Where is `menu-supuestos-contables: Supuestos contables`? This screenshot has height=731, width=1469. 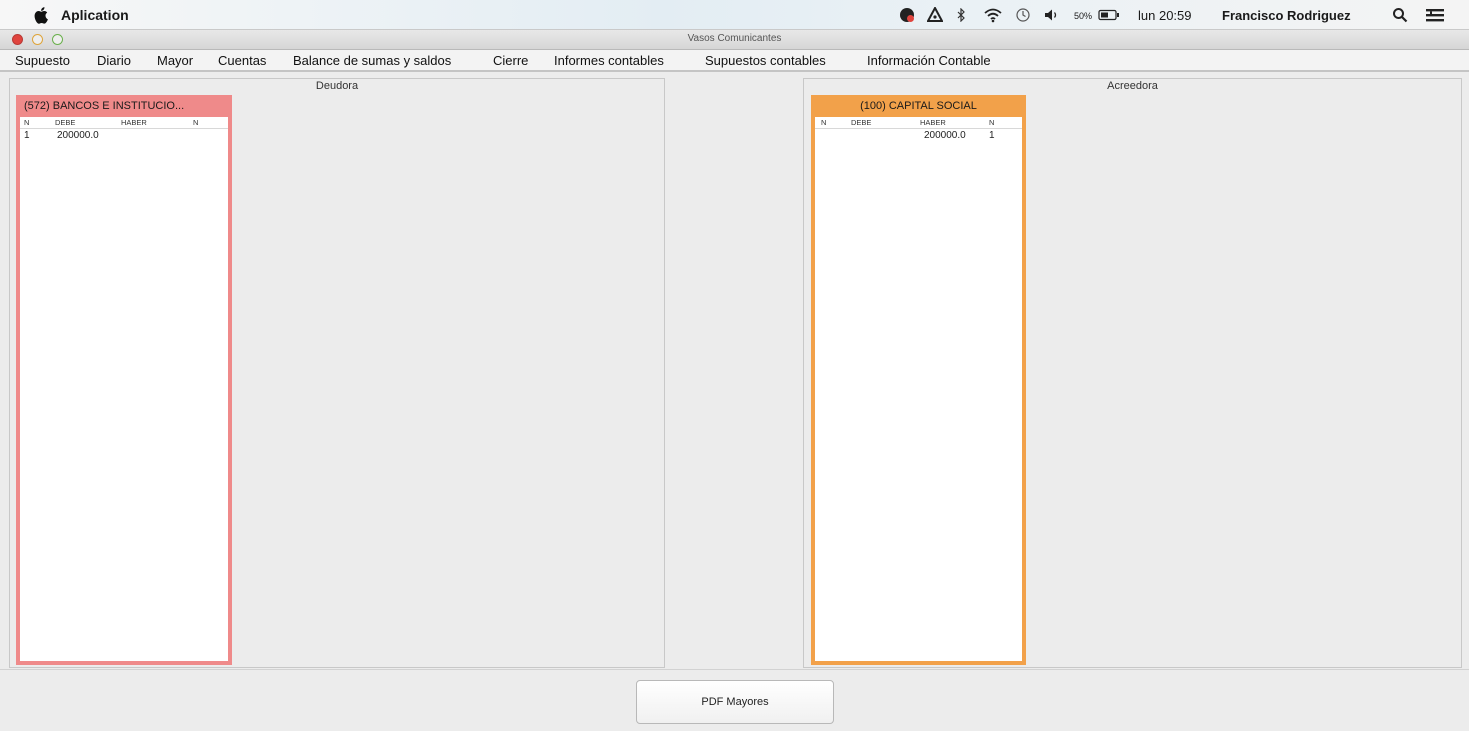 menu-supuestos-contables: Supuestos contables is located at coordinates (765, 60).